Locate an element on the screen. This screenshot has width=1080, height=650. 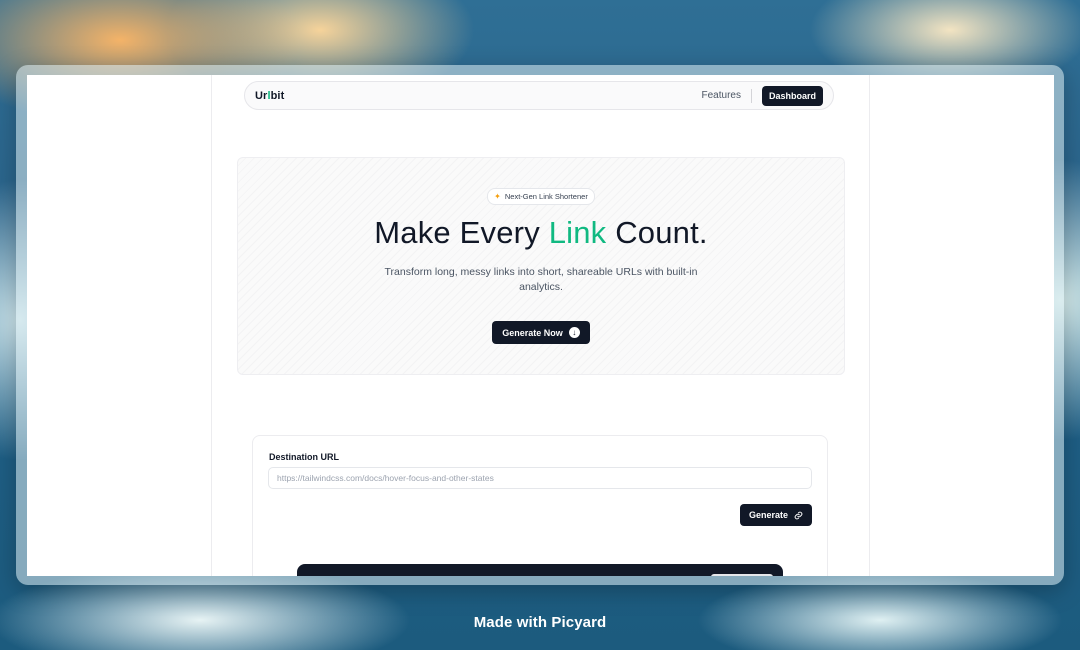
nav-divider is located at coordinates (751, 95).